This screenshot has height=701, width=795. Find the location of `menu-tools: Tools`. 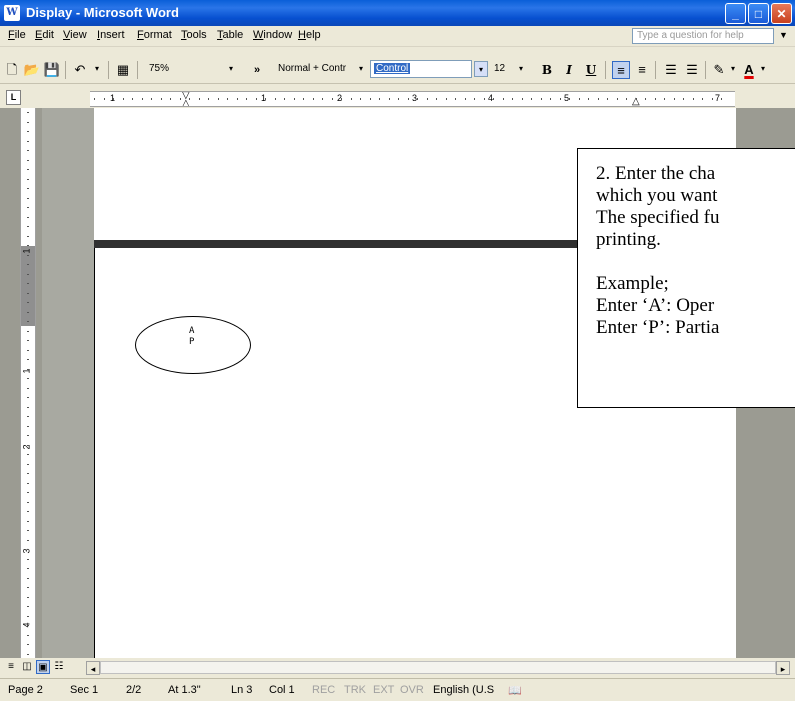

menu-tools: Tools is located at coordinates (194, 35).